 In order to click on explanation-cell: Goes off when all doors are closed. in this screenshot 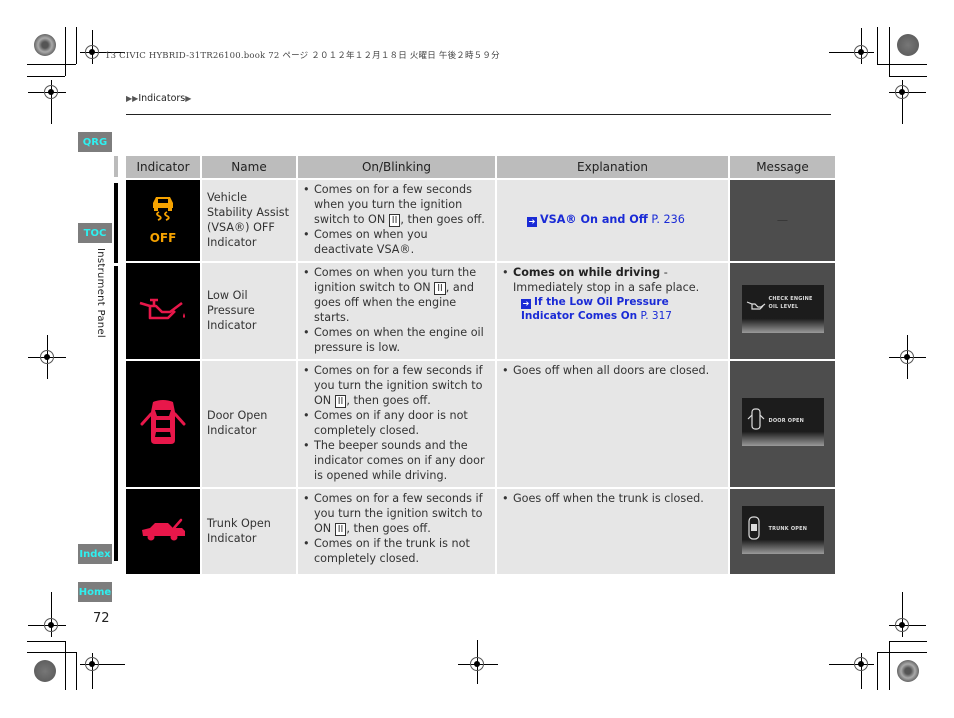, I will do `click(612, 424)`.